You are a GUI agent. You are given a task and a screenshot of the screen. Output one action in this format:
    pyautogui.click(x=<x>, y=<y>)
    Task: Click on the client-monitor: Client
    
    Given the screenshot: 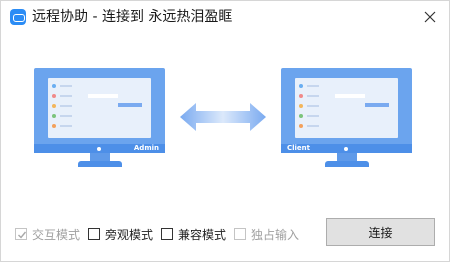 What is the action you would take?
    pyautogui.click(x=346, y=118)
    